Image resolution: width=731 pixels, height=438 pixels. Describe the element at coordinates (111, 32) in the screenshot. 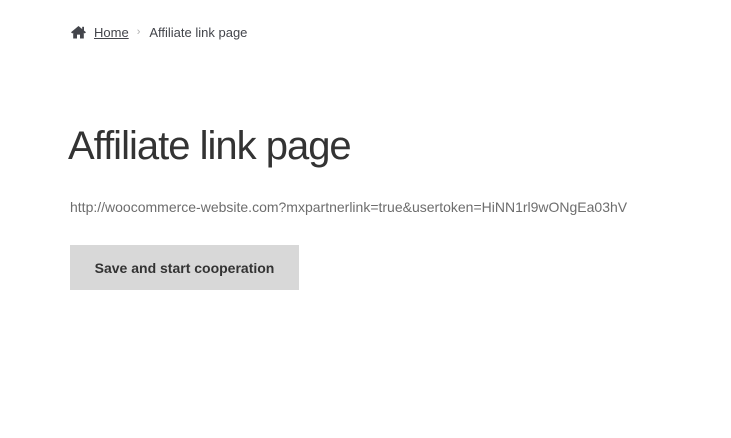

I see `breadcrumb-home-link: Home` at that location.